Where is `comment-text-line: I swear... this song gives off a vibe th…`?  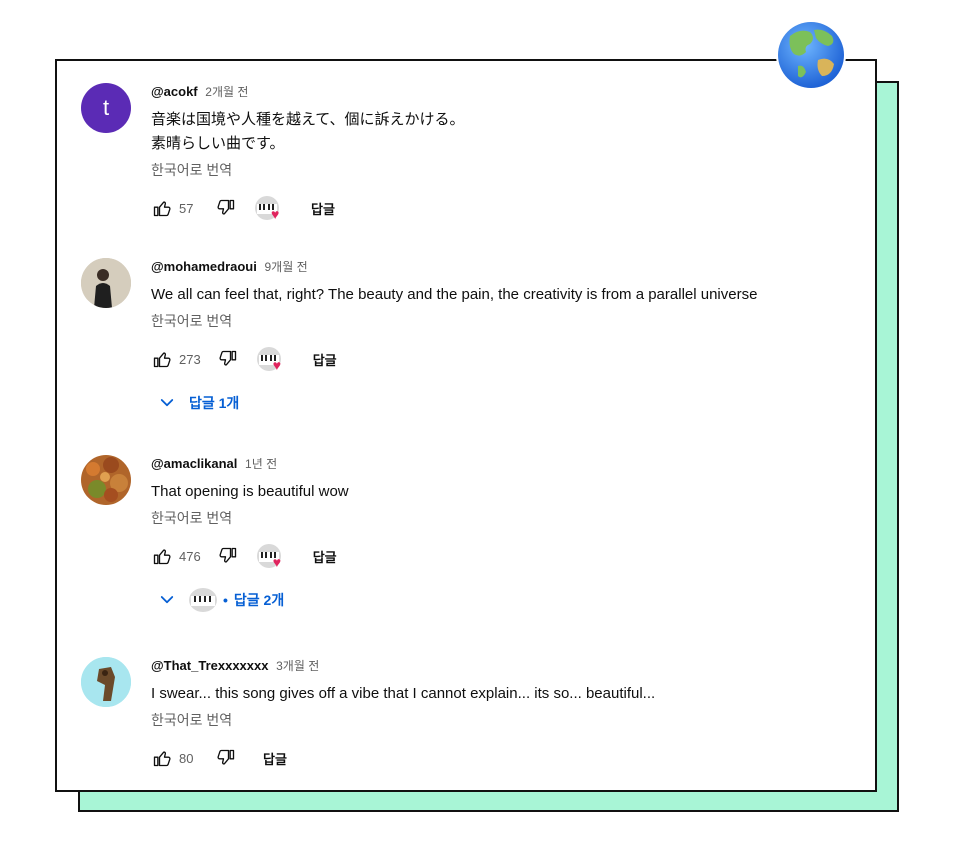 comment-text-line: I swear... this song gives off a vibe th… is located at coordinates (403, 693).